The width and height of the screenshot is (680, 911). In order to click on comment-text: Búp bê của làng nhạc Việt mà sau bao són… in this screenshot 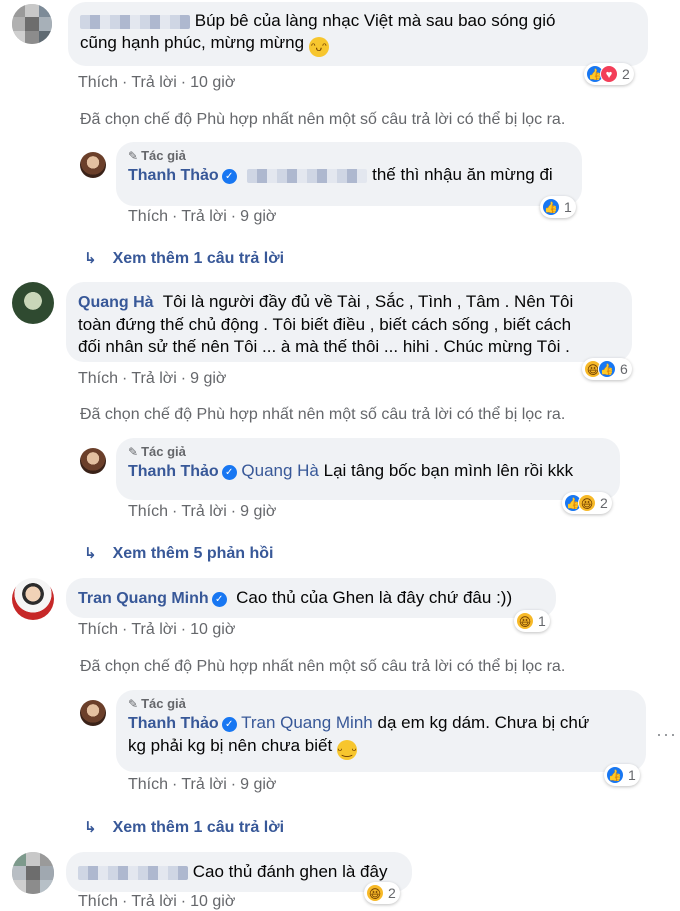, I will do `click(358, 21)`.